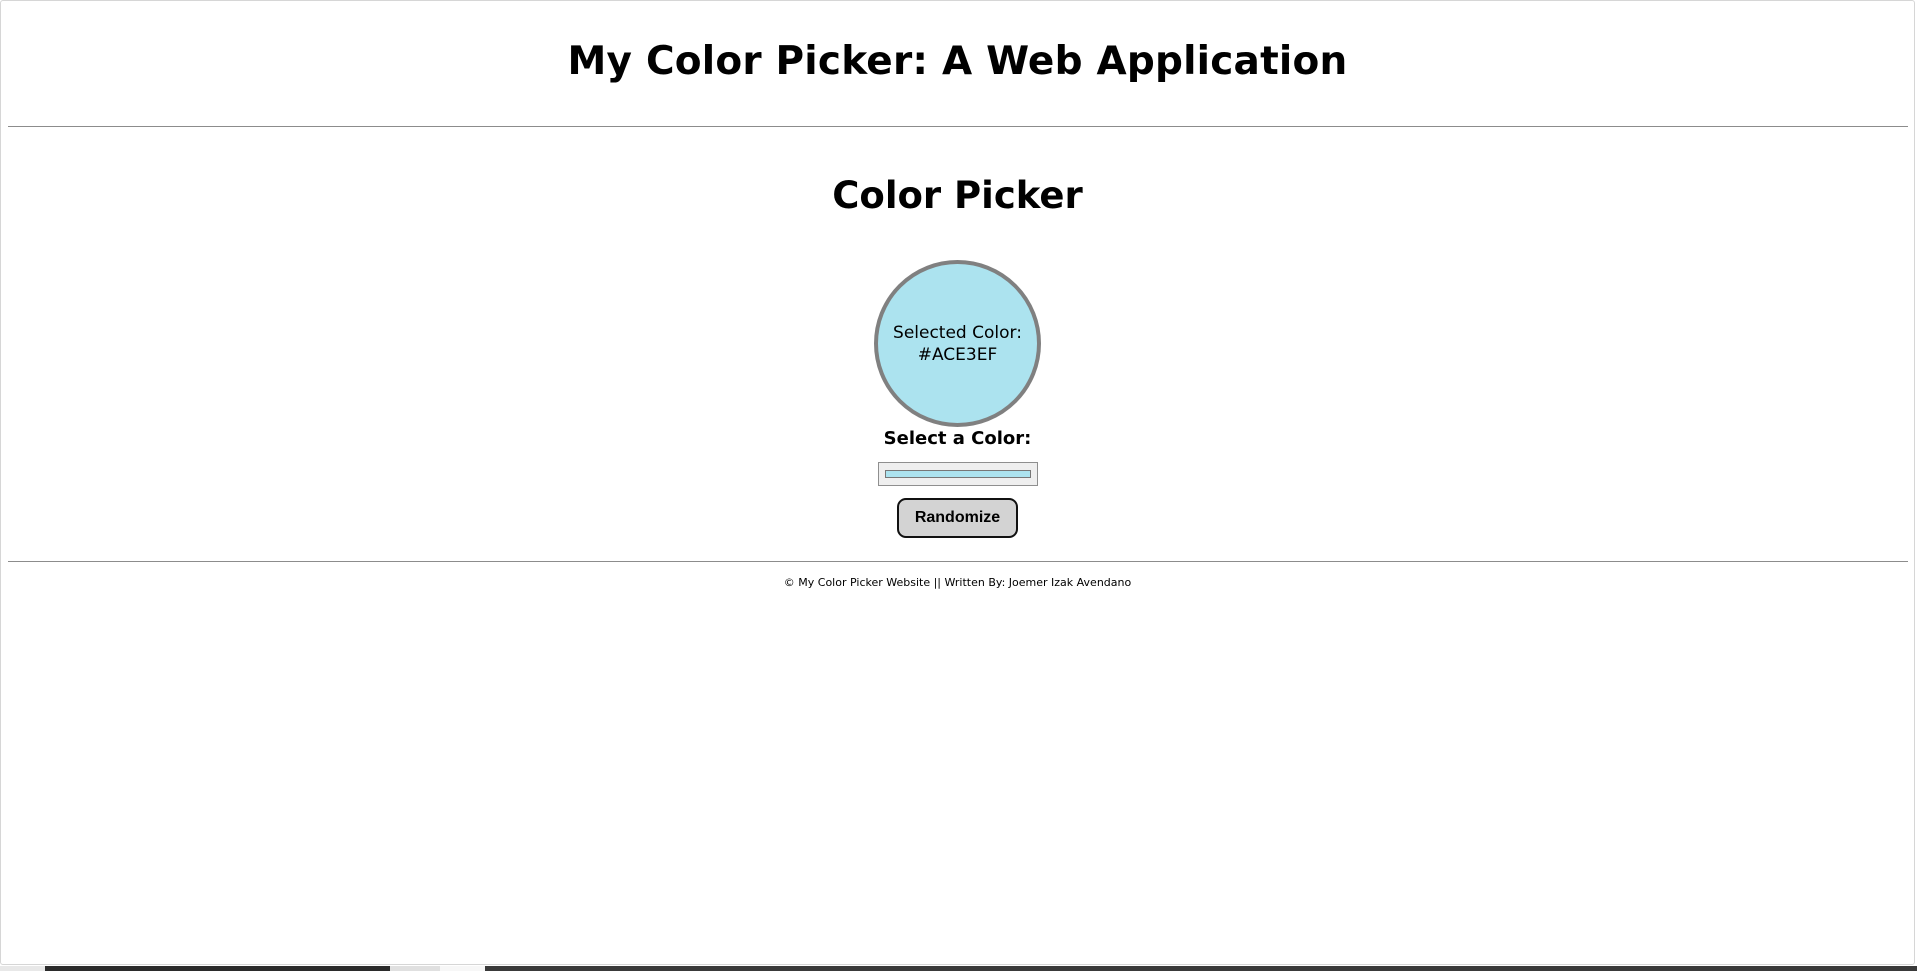  I want to click on select-color-label: Select a Color:, so click(957, 438).